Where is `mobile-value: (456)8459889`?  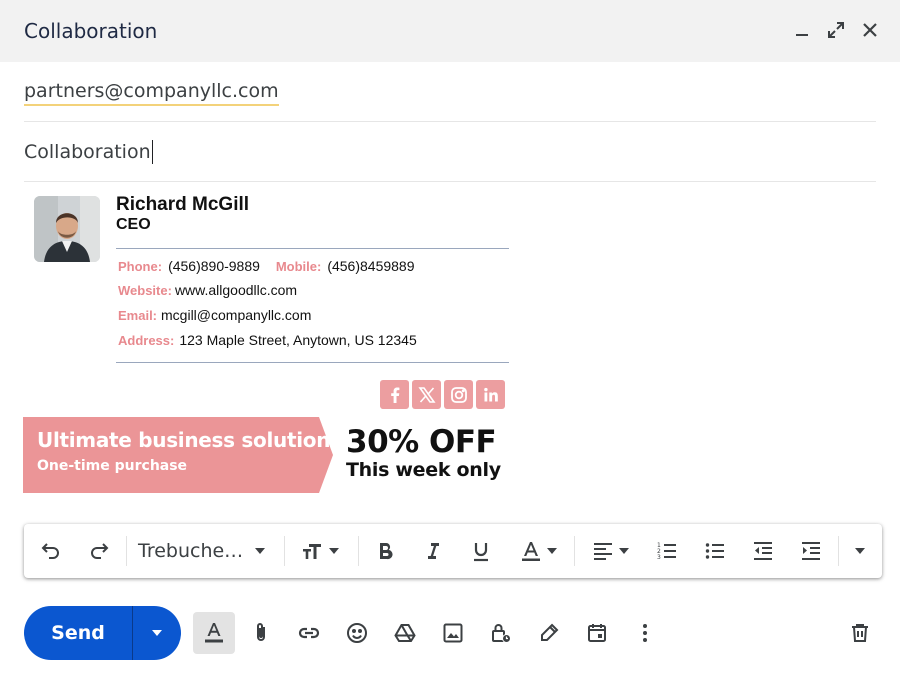 mobile-value: (456)8459889 is located at coordinates (370, 266).